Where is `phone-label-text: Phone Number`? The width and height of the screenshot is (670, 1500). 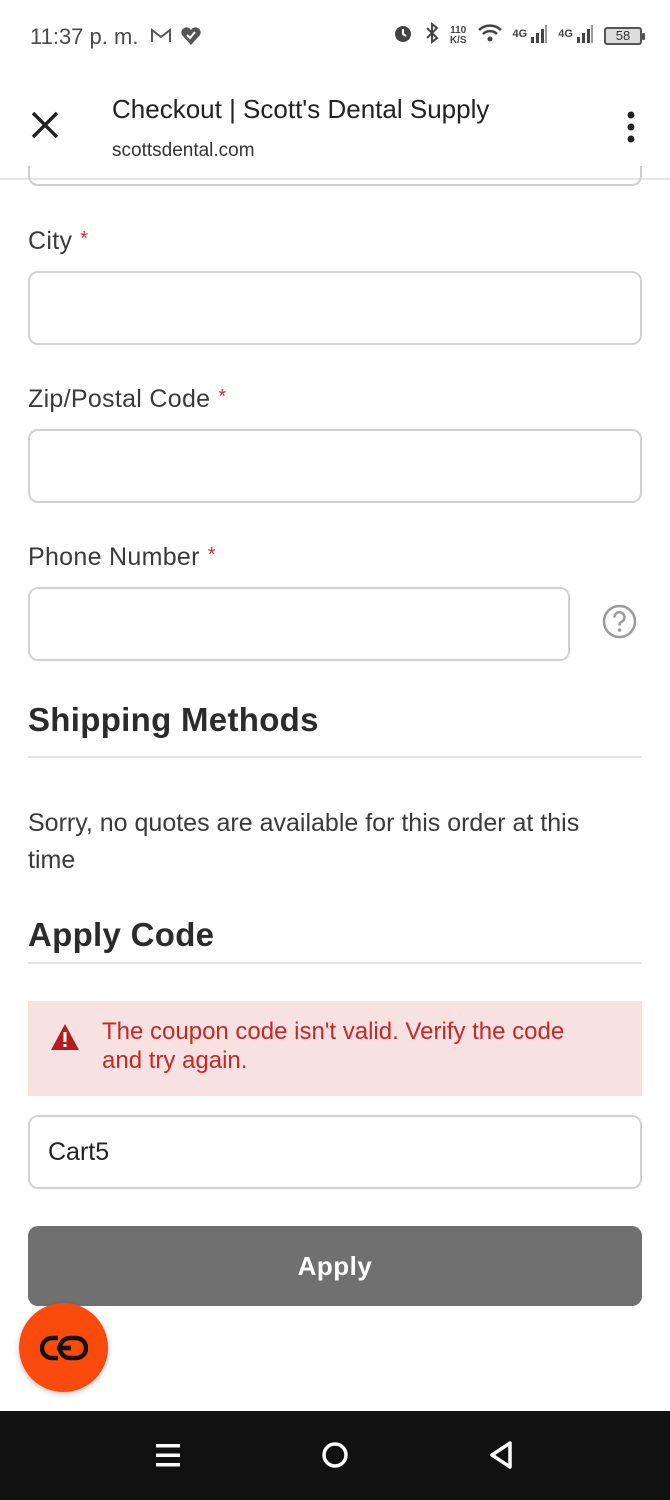
phone-label-text: Phone Number is located at coordinates (114, 557).